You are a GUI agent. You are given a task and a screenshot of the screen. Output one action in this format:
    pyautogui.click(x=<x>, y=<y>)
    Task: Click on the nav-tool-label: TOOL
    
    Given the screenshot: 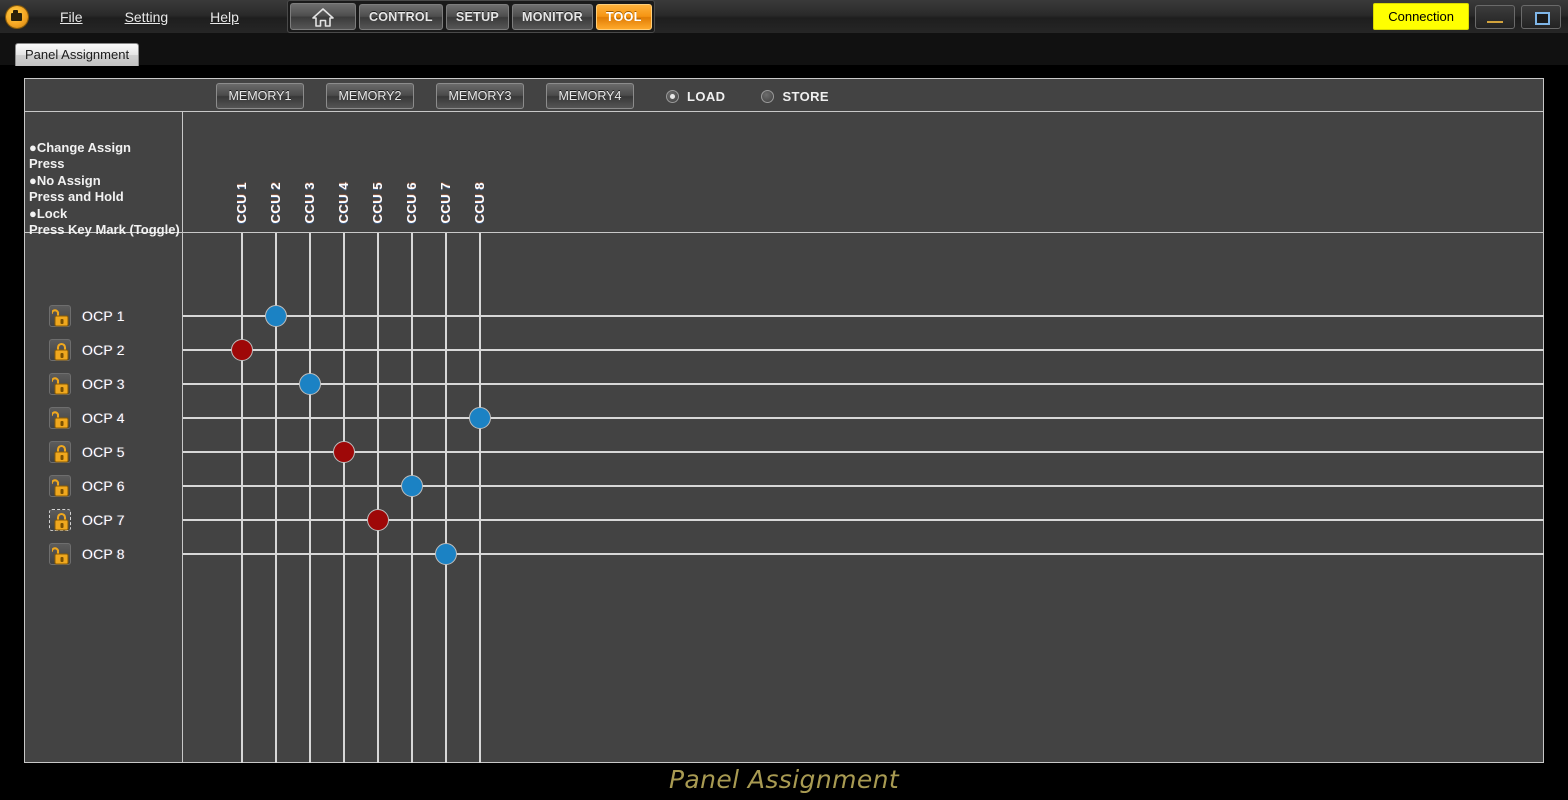 What is the action you would take?
    pyautogui.click(x=623, y=16)
    